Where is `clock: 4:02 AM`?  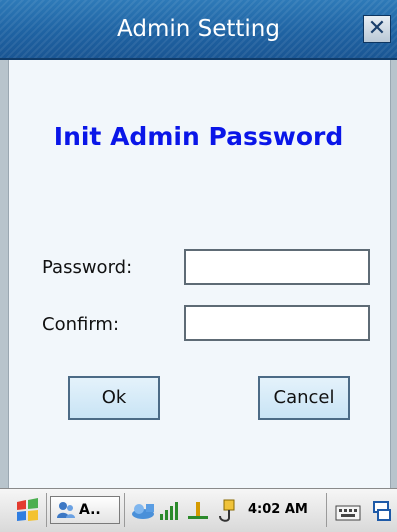 clock: 4:02 AM is located at coordinates (286, 510).